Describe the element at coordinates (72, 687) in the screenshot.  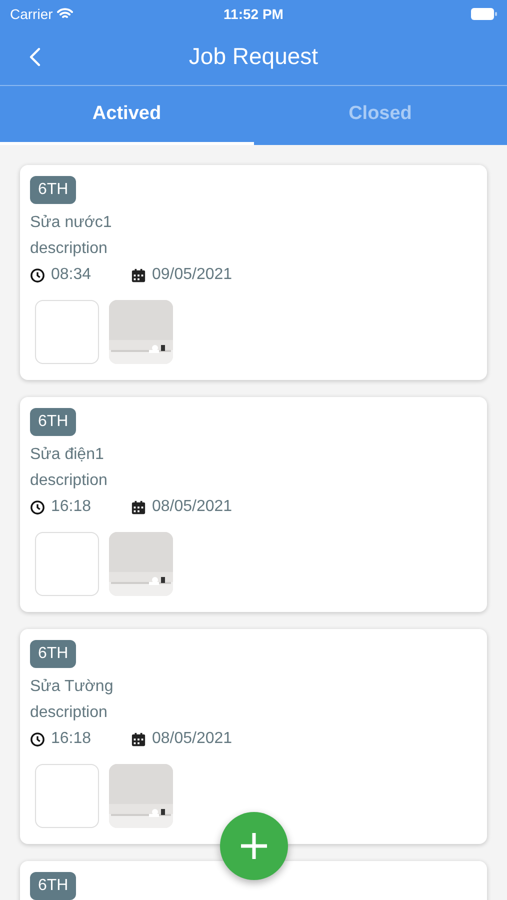
I see `job-title: Sửa Tường` at that location.